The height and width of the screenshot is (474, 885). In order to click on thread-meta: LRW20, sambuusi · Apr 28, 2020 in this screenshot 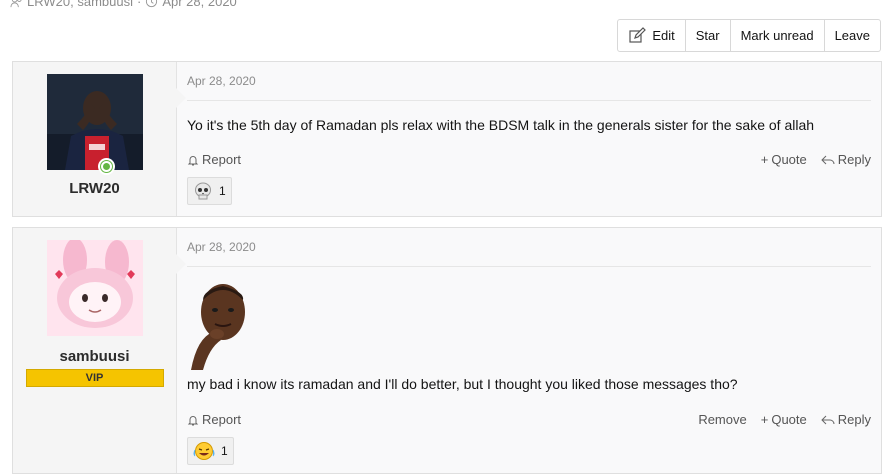, I will do `click(123, 4)`.